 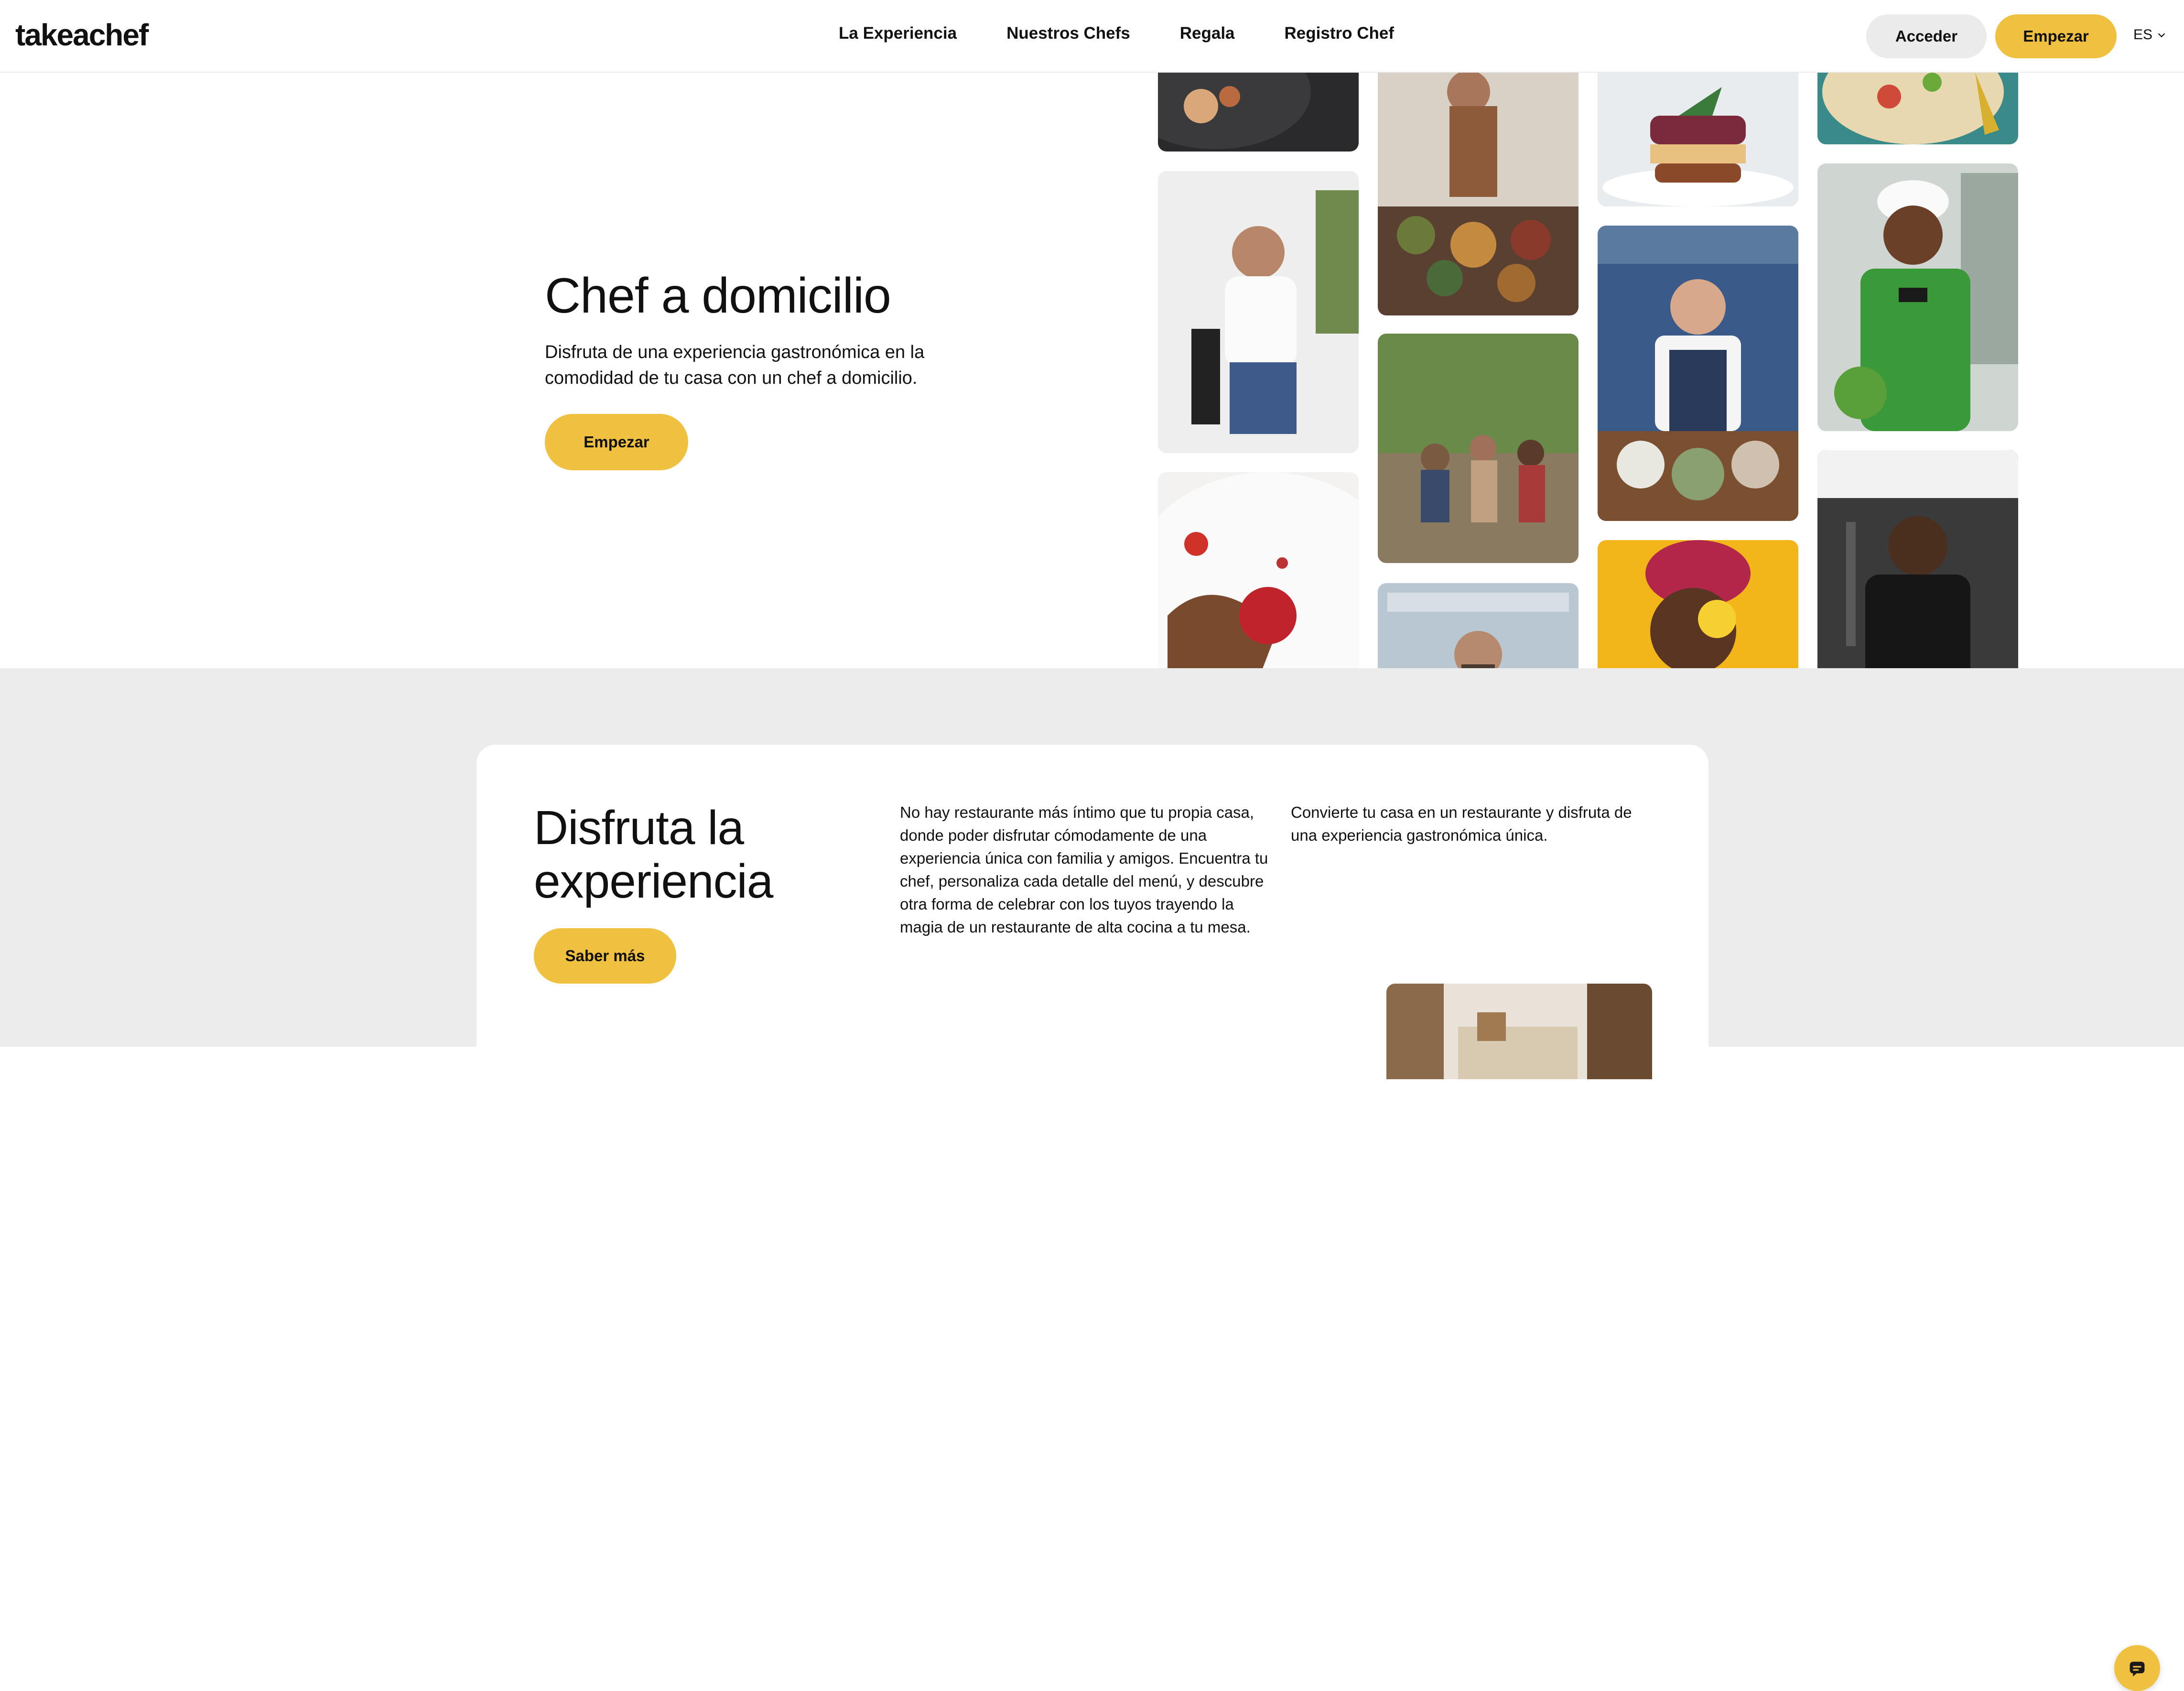 I want to click on photo-woman-lemon, so click(x=1698, y=604).